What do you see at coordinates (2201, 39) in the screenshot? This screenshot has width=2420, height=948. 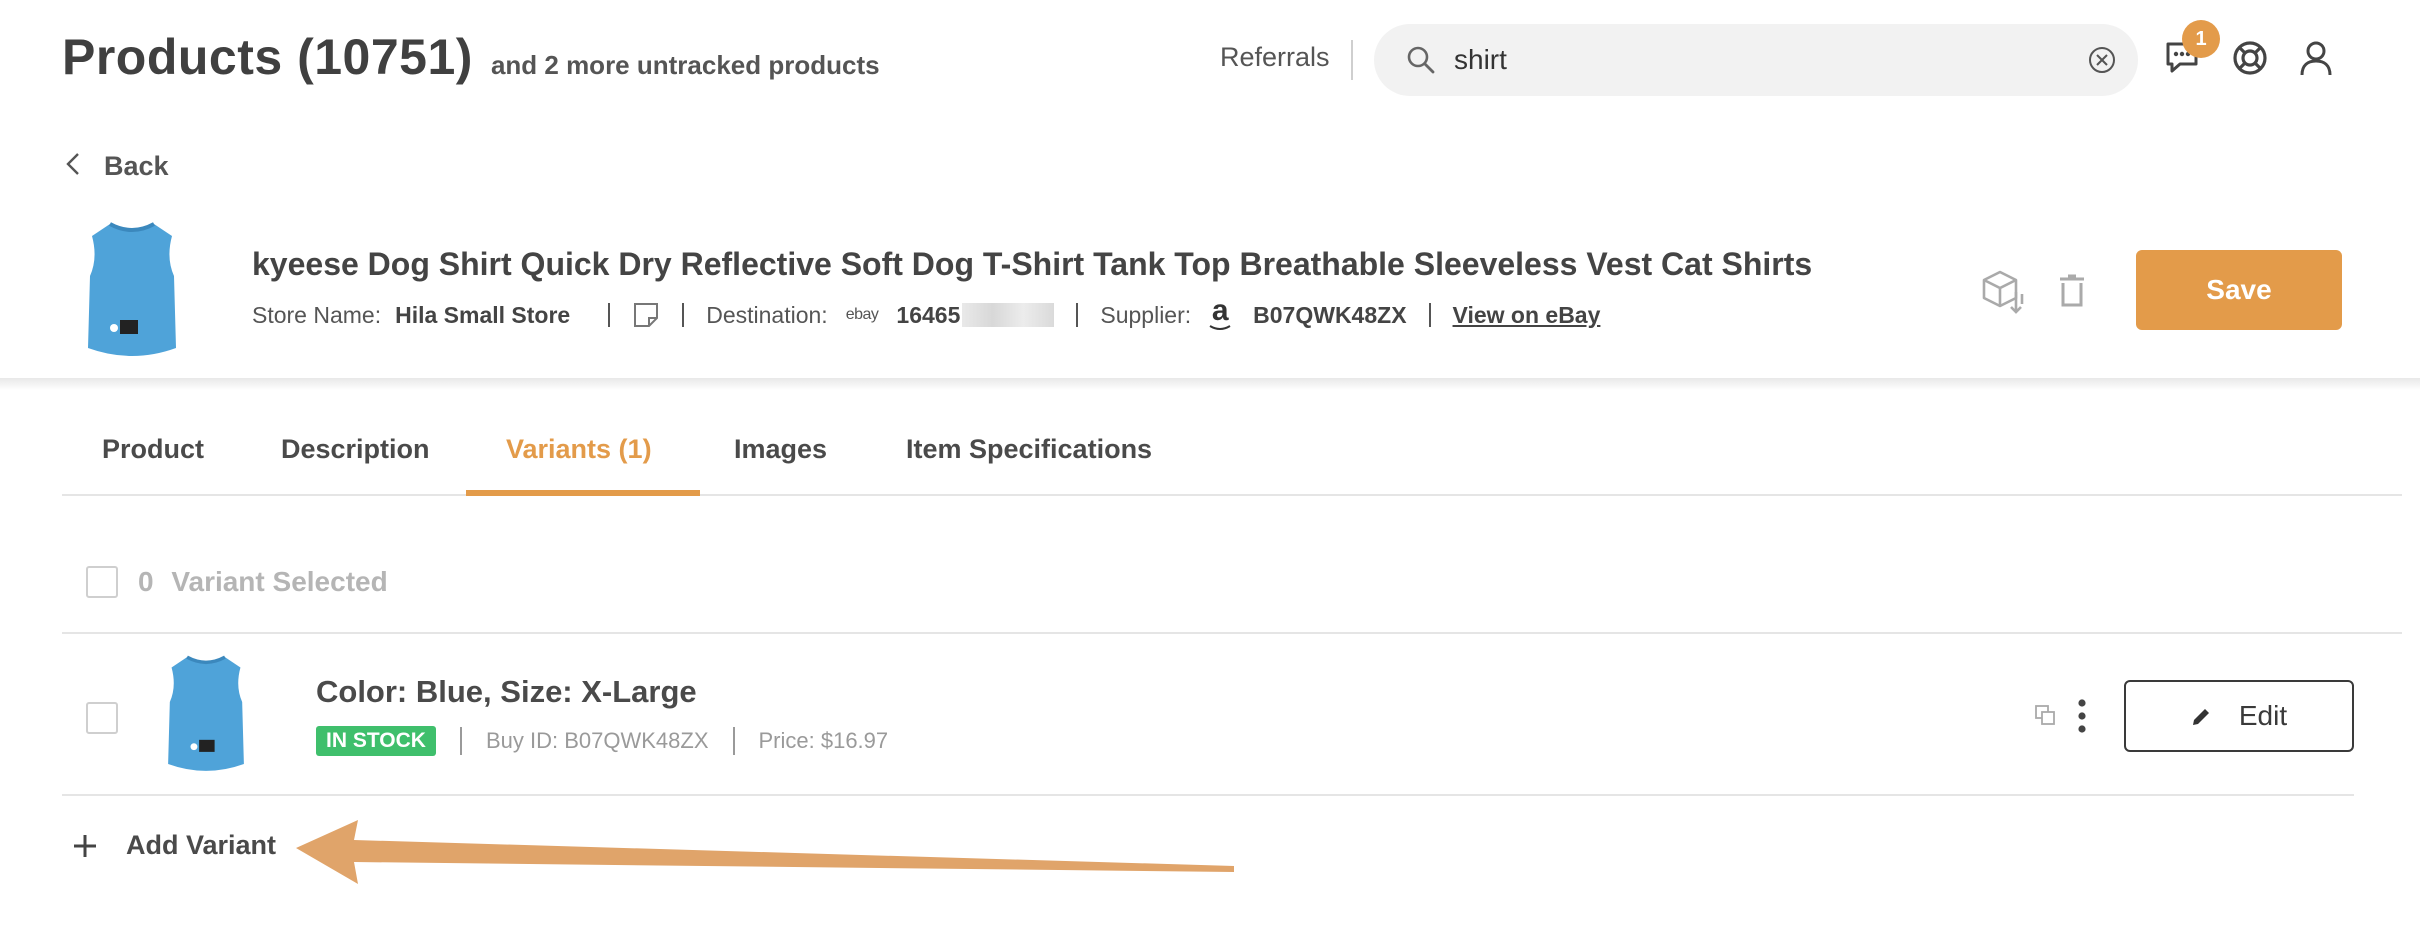 I see `notification-badge: 1` at bounding box center [2201, 39].